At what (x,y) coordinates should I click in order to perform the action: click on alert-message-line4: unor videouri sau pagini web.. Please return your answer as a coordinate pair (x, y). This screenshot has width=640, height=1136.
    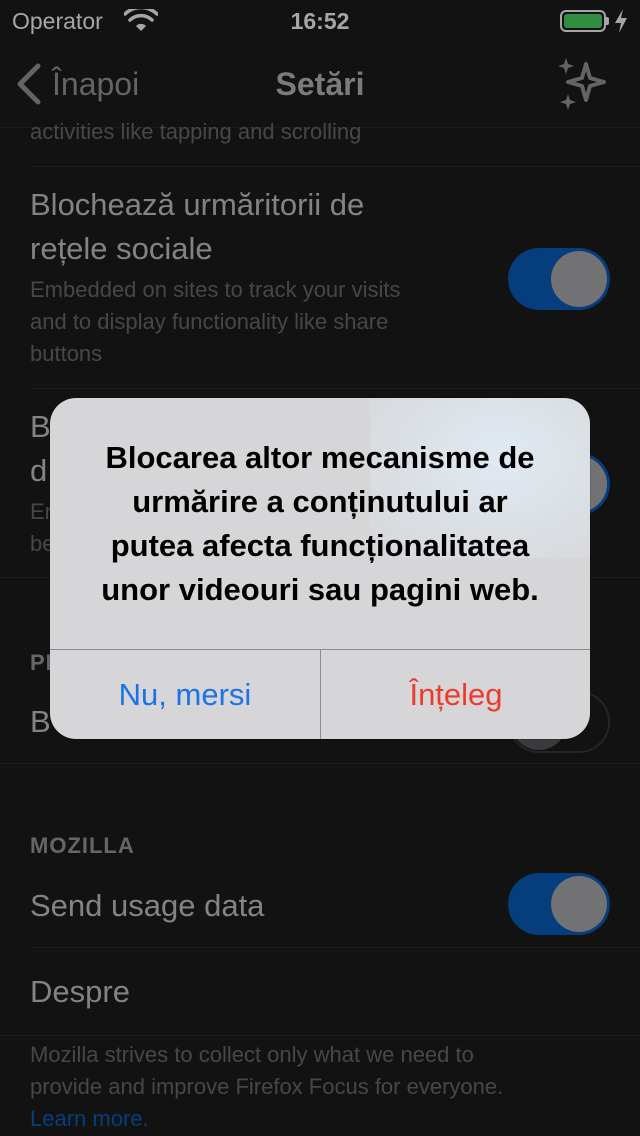
    Looking at the image, I should click on (320, 589).